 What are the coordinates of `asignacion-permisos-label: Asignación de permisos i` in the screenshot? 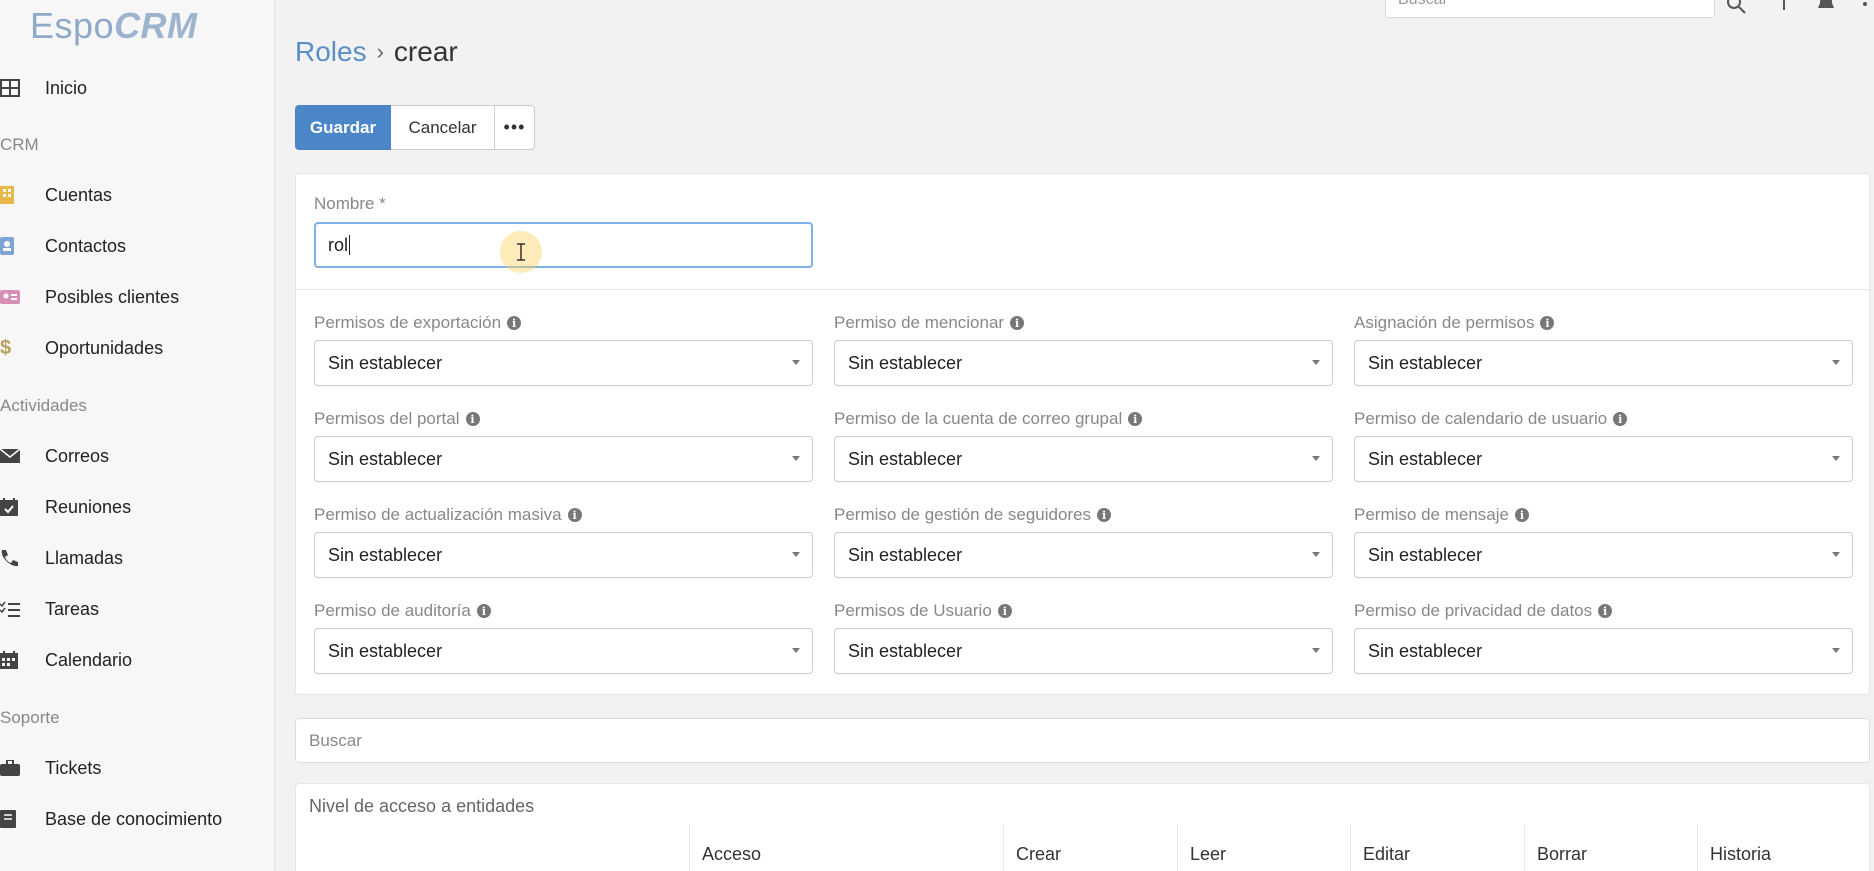 It's located at (1454, 323).